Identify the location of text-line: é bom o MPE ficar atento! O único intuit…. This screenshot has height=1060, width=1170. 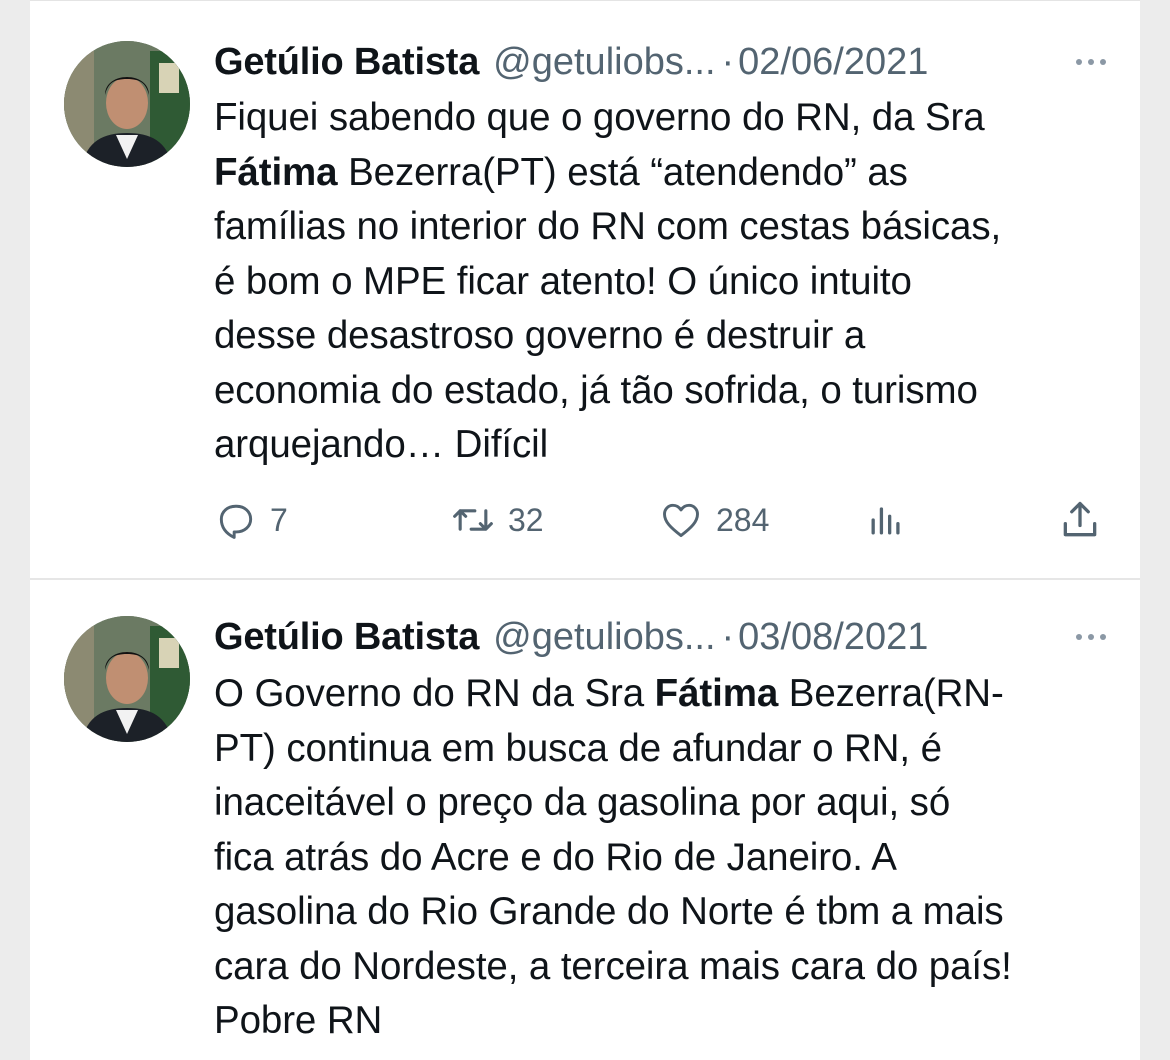
(563, 281).